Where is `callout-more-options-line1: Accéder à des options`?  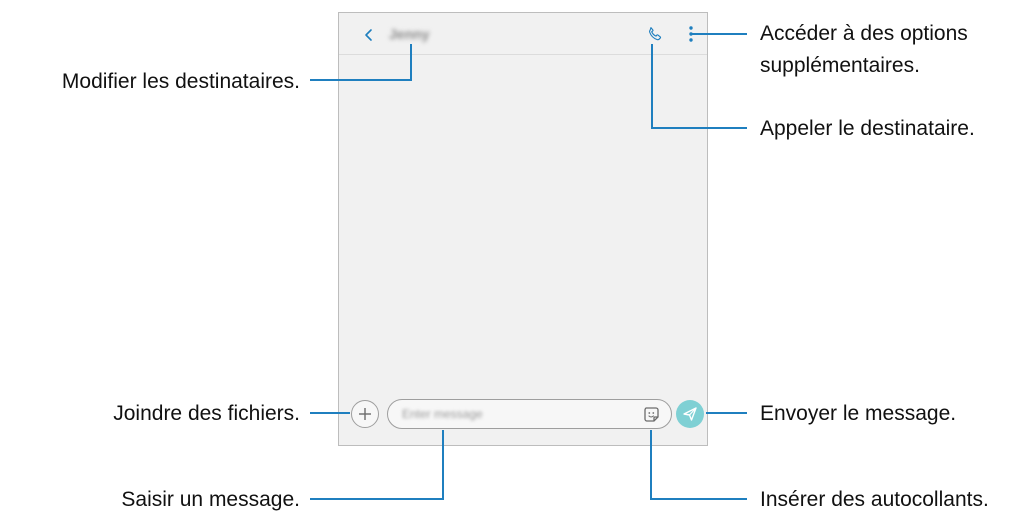
callout-more-options-line1: Accéder à des options is located at coordinates (864, 33).